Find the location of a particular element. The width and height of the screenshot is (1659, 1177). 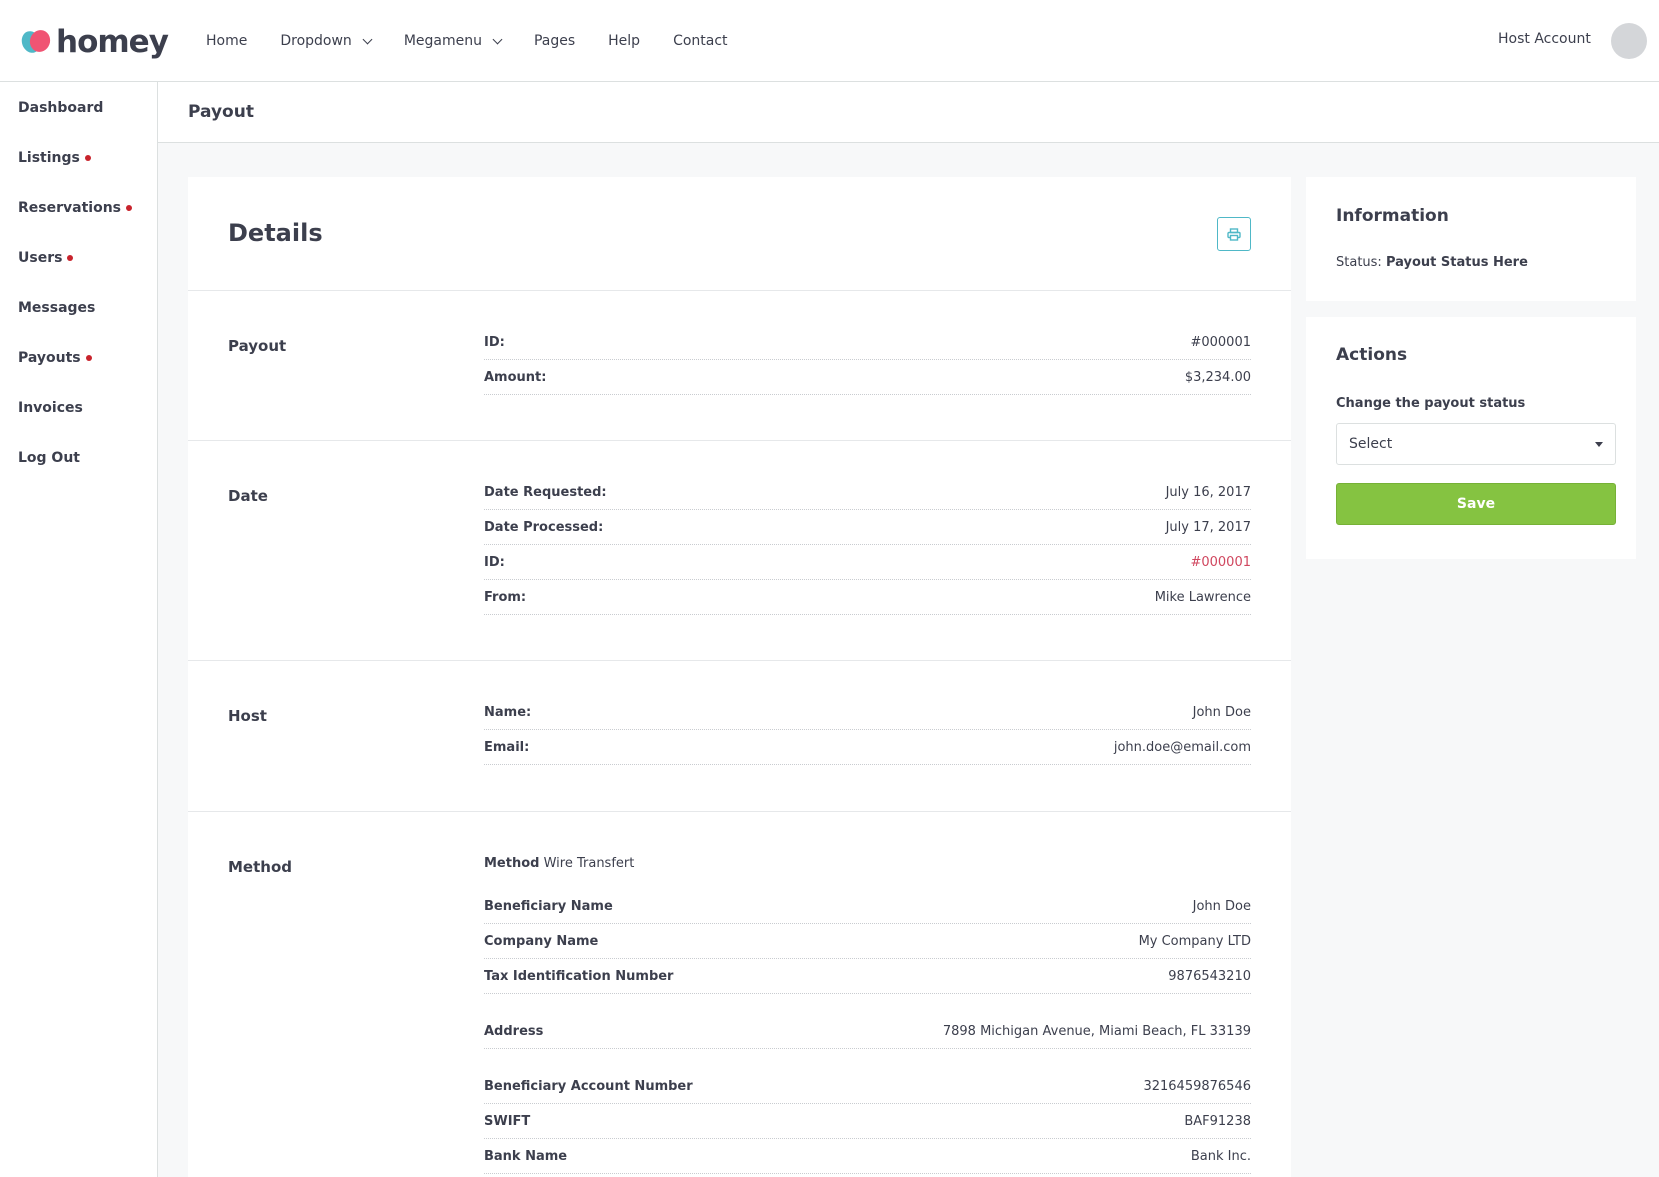

information-title: Information is located at coordinates (1392, 216).